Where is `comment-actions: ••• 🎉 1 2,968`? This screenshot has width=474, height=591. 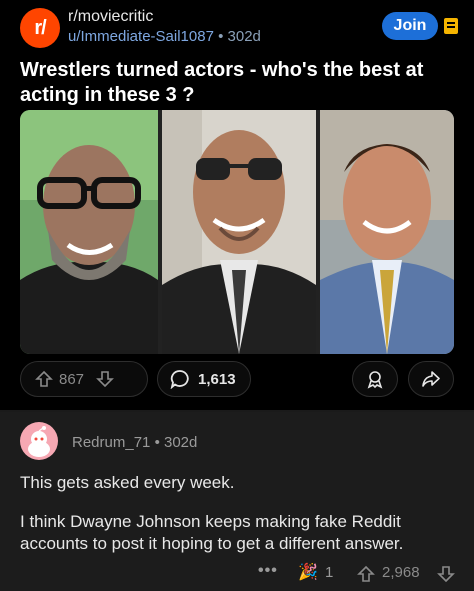 comment-actions: ••• 🎉 1 2,968 is located at coordinates (237, 574).